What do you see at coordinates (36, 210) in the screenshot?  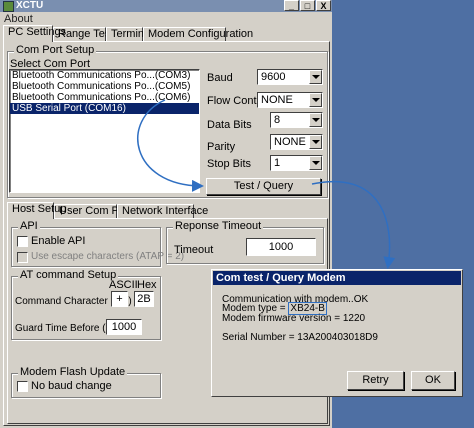 I see `tab-host-setup: Host Setup` at bounding box center [36, 210].